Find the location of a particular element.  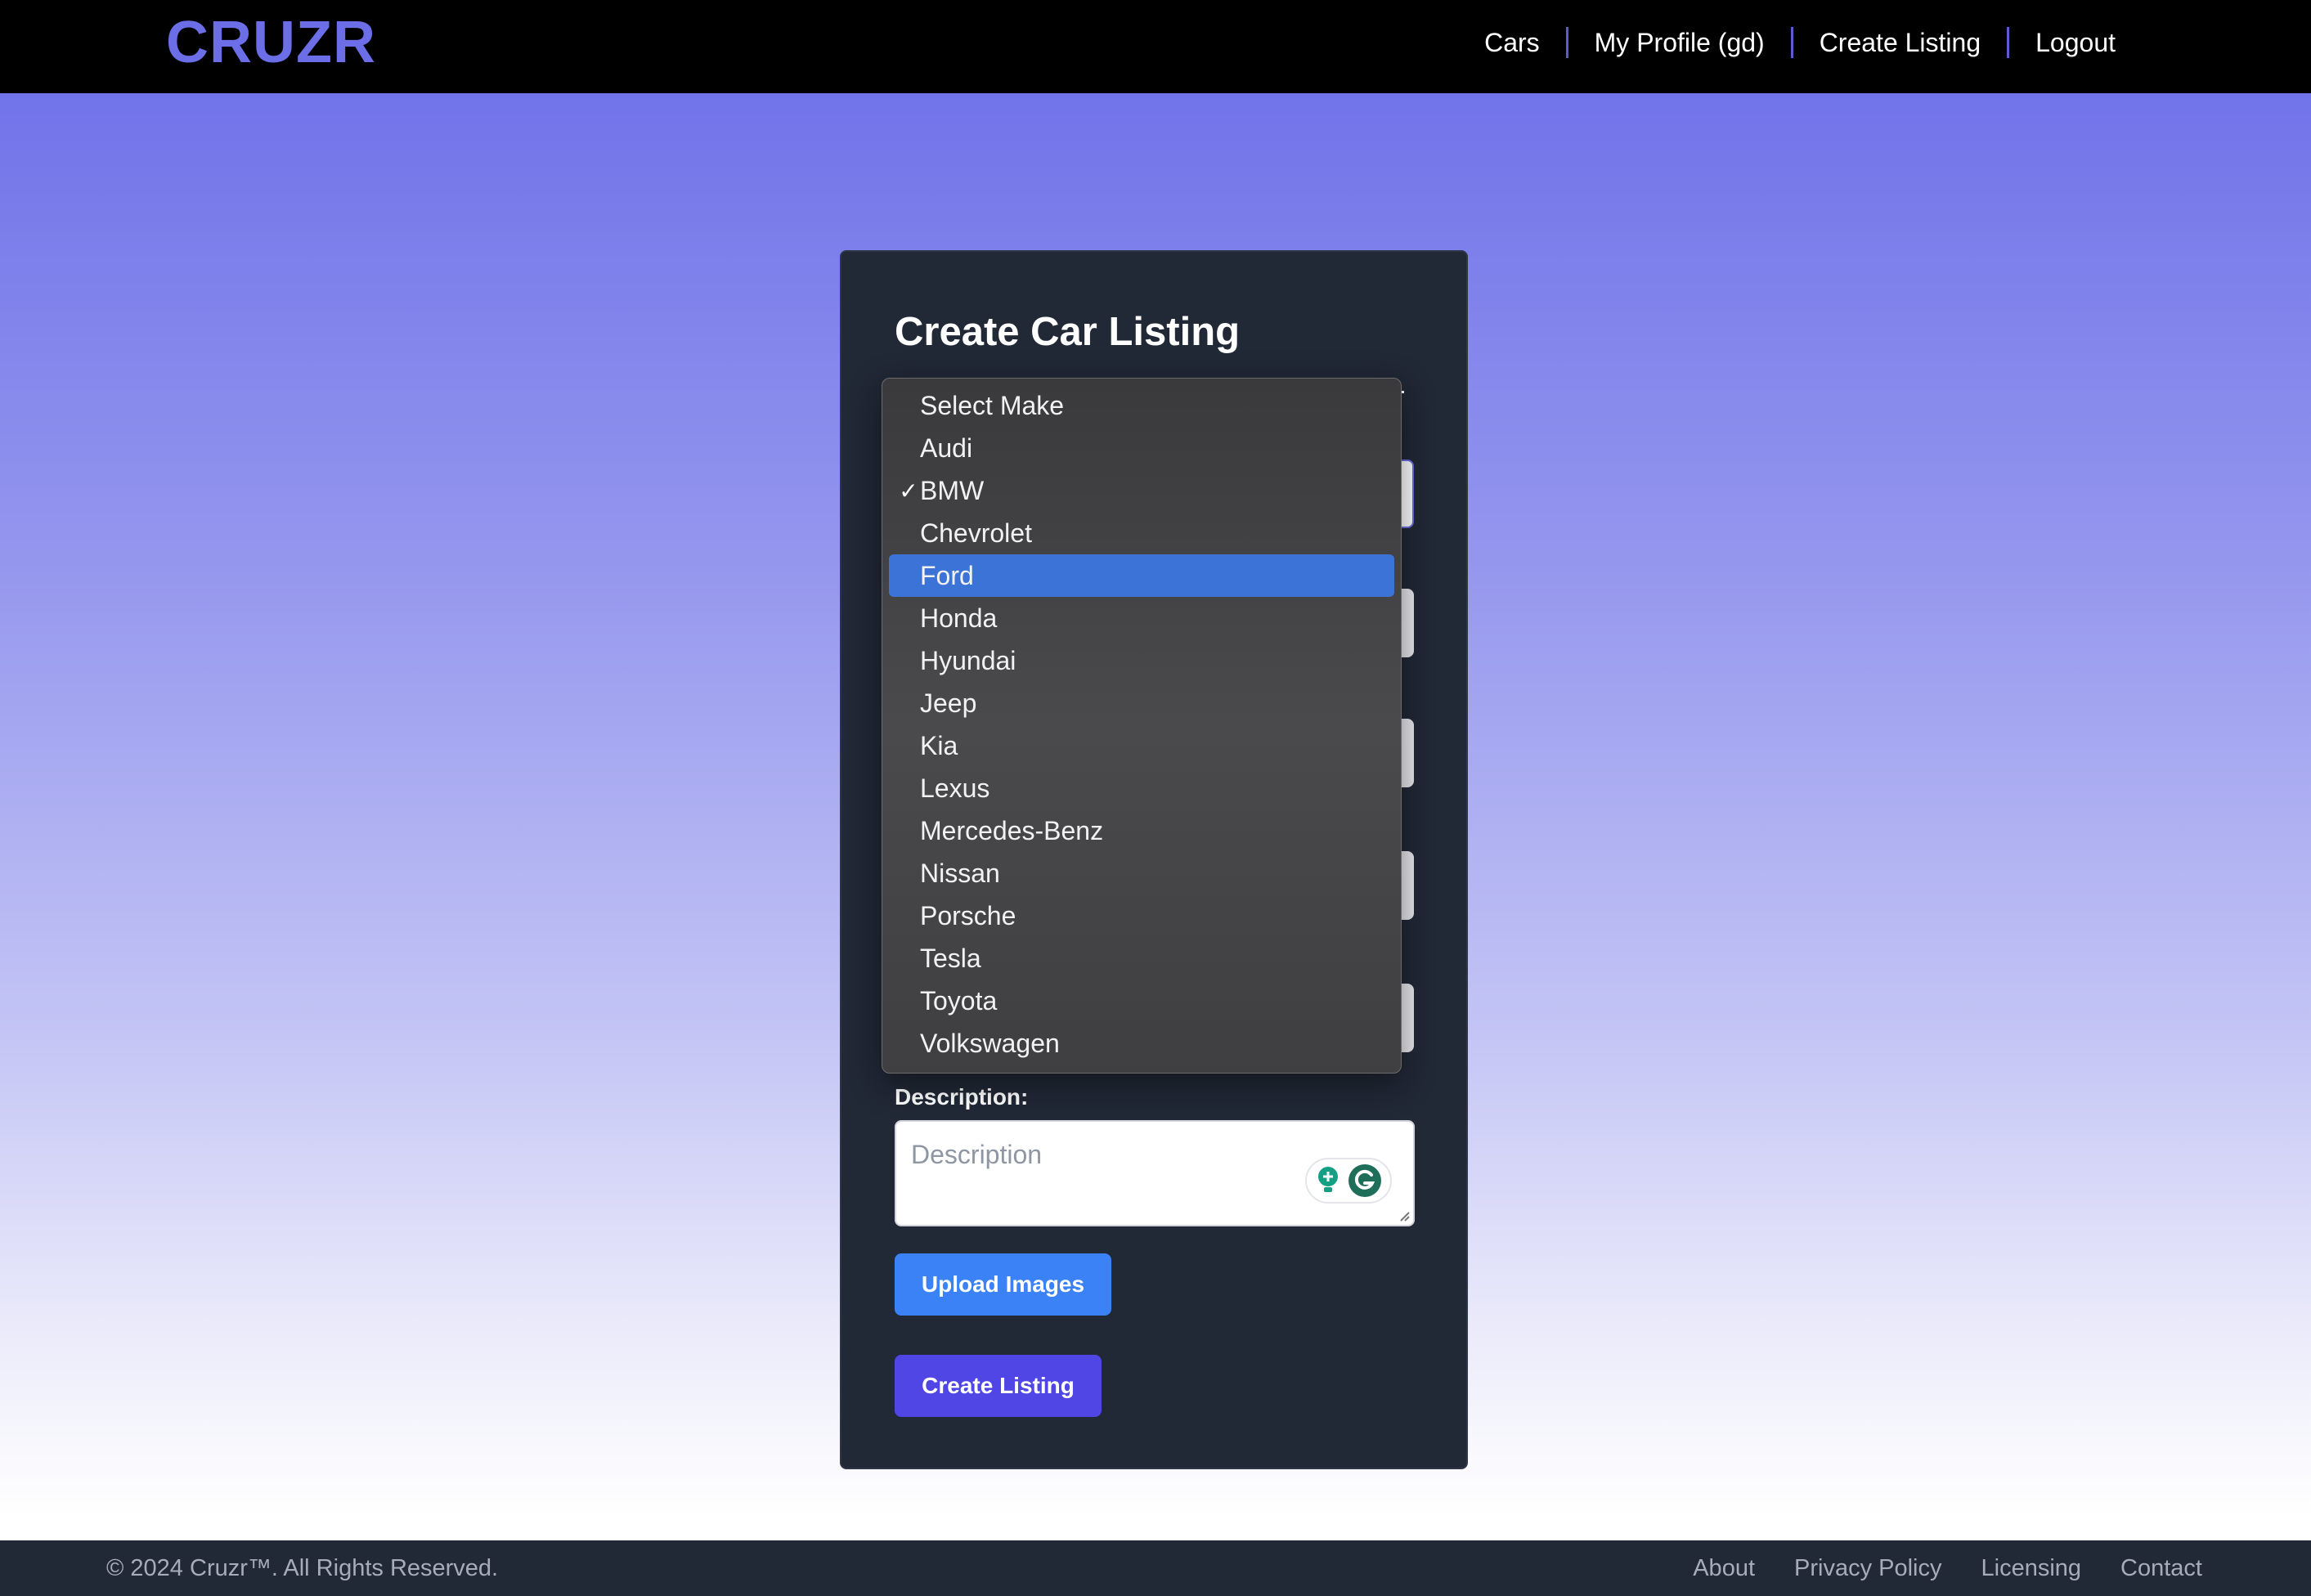

description-label: Description: is located at coordinates (962, 1097).